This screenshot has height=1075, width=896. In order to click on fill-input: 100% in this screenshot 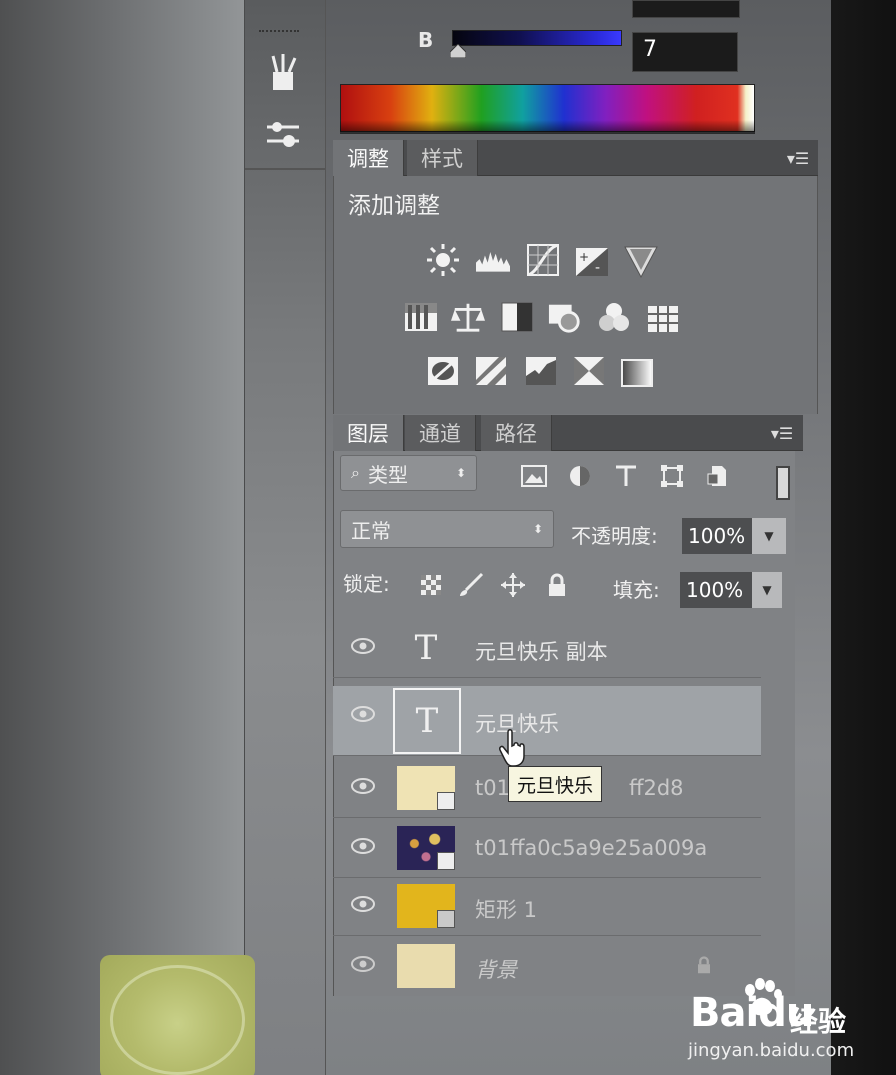, I will do `click(716, 590)`.